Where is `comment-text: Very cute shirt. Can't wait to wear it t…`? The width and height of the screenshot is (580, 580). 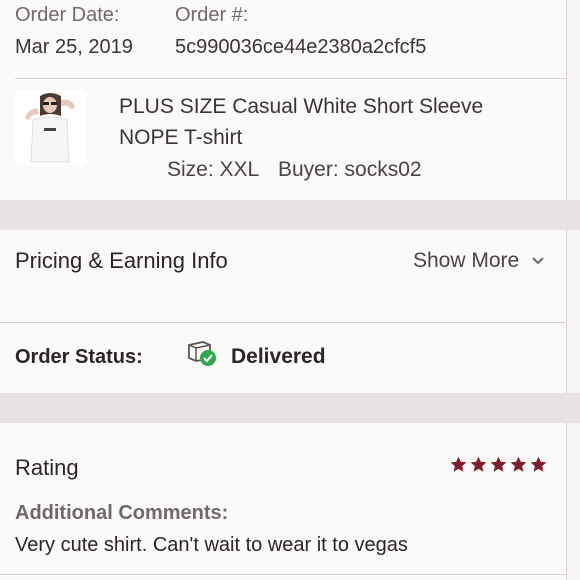
comment-text: Very cute shirt. Can't wait to wear it t… is located at coordinates (211, 545).